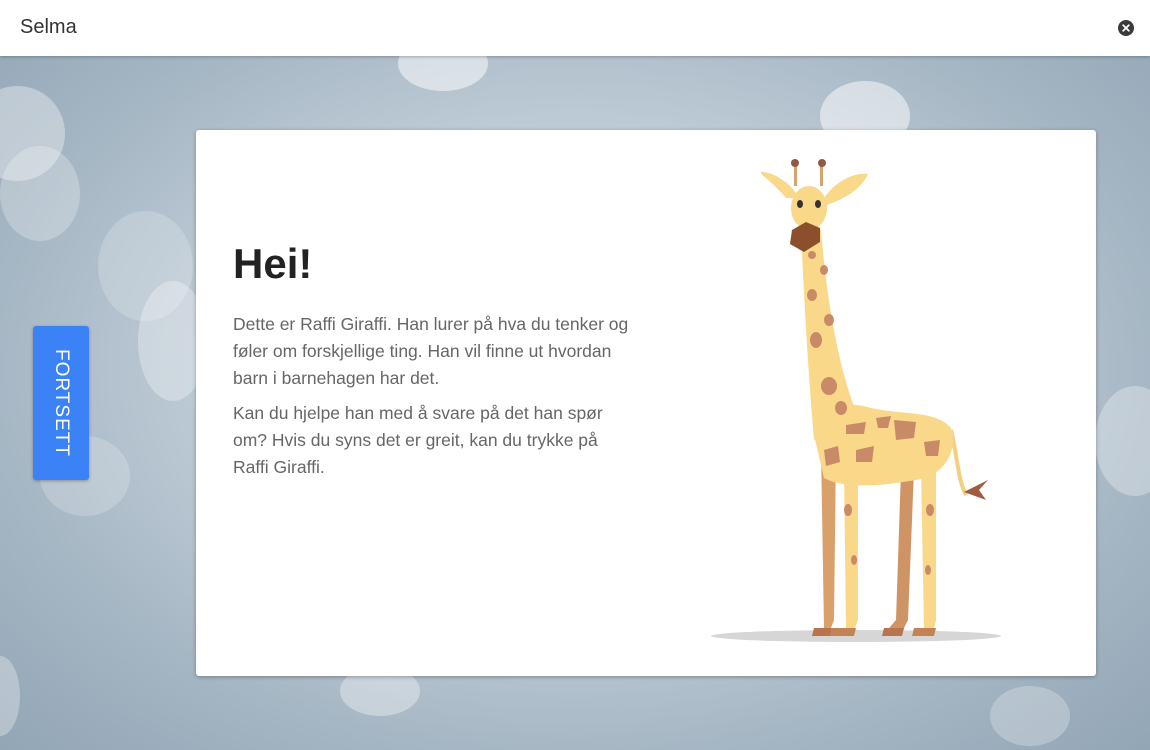 The image size is (1150, 750). I want to click on continue-button: FORTSETT, so click(61, 403).